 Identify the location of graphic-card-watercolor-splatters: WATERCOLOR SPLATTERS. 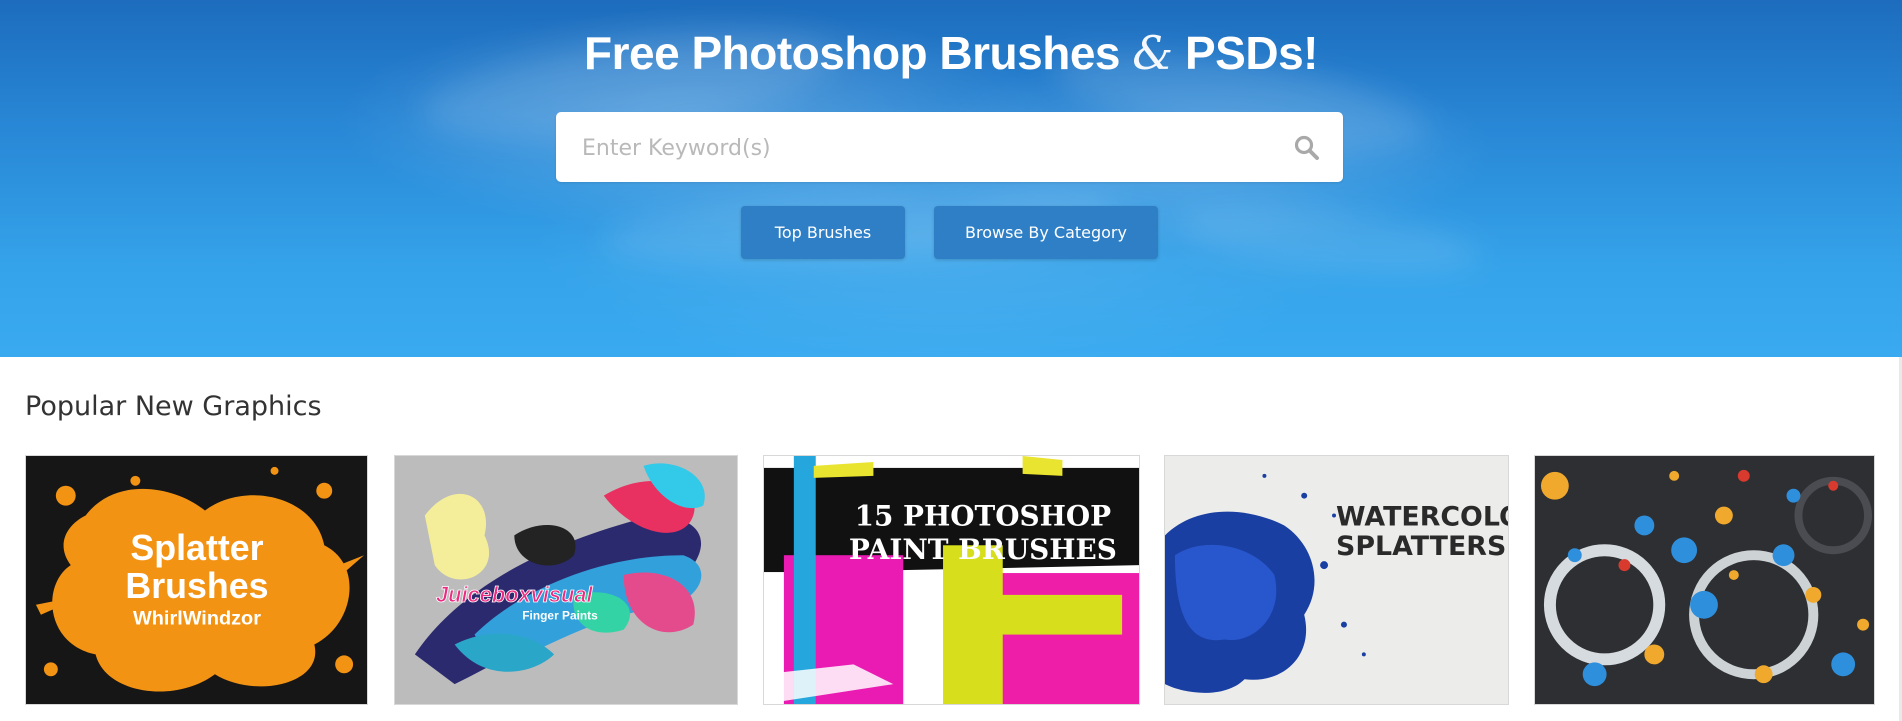
(1336, 580).